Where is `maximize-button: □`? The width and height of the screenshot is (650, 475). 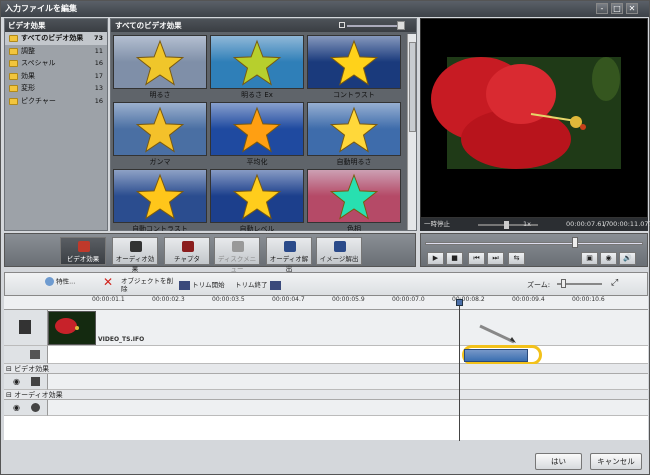 maximize-button: □ is located at coordinates (617, 8).